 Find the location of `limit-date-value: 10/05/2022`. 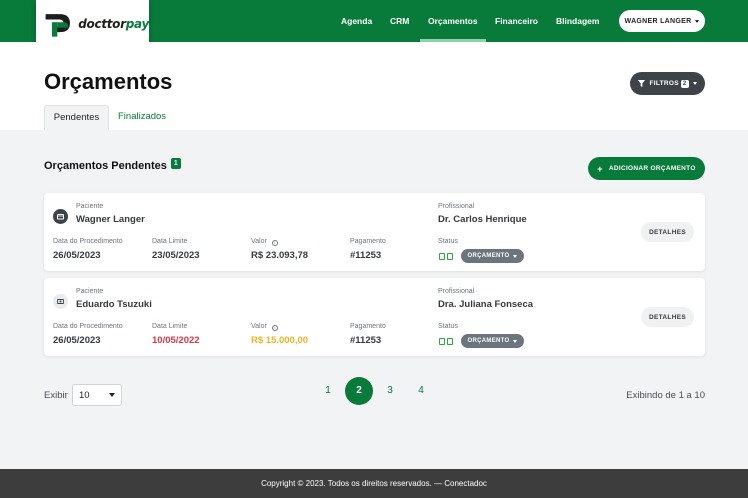

limit-date-value: 10/05/2022 is located at coordinates (176, 340).